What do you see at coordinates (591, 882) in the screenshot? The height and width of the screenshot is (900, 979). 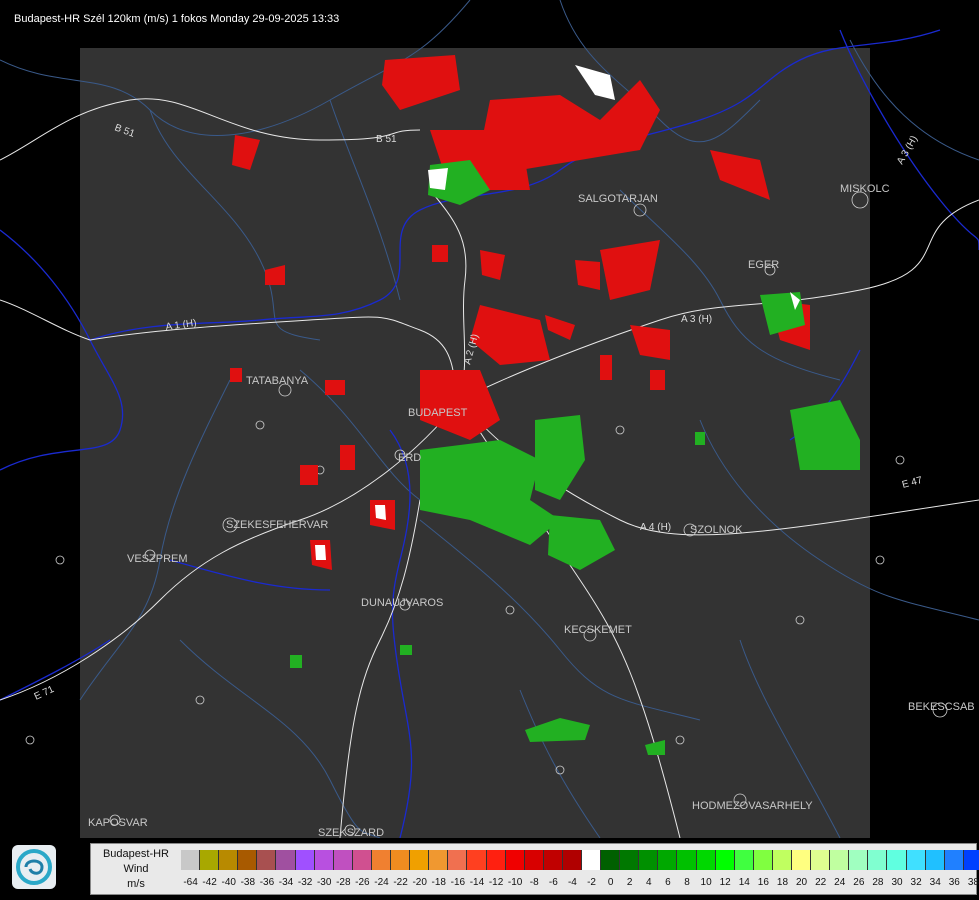 I see `legend-tick-label: -2` at bounding box center [591, 882].